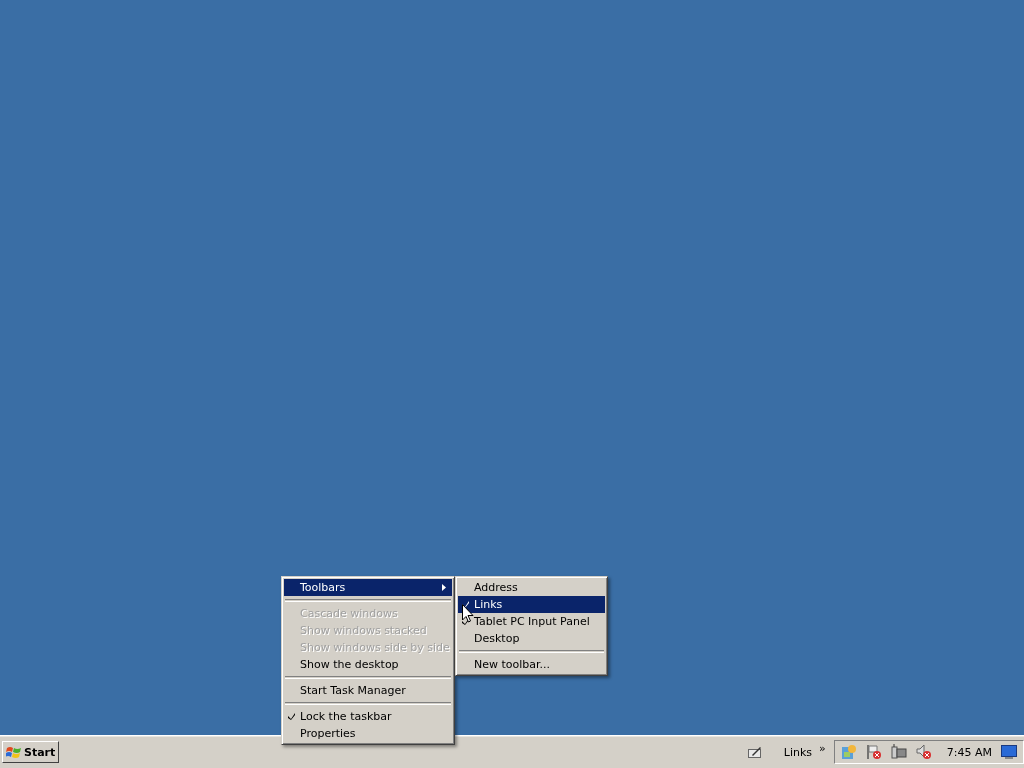  I want to click on mouse-cursor-icon, so click(468, 613).